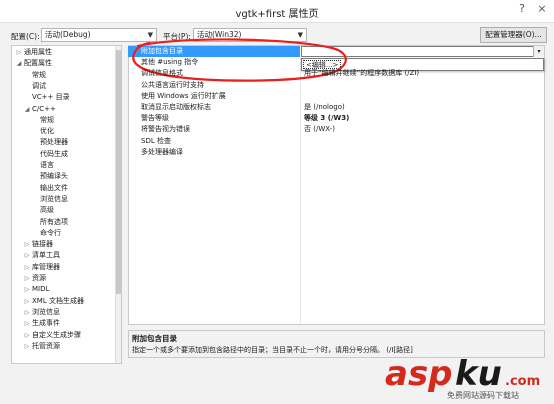  I want to click on chevron-down-icon: ▾, so click(538, 51).